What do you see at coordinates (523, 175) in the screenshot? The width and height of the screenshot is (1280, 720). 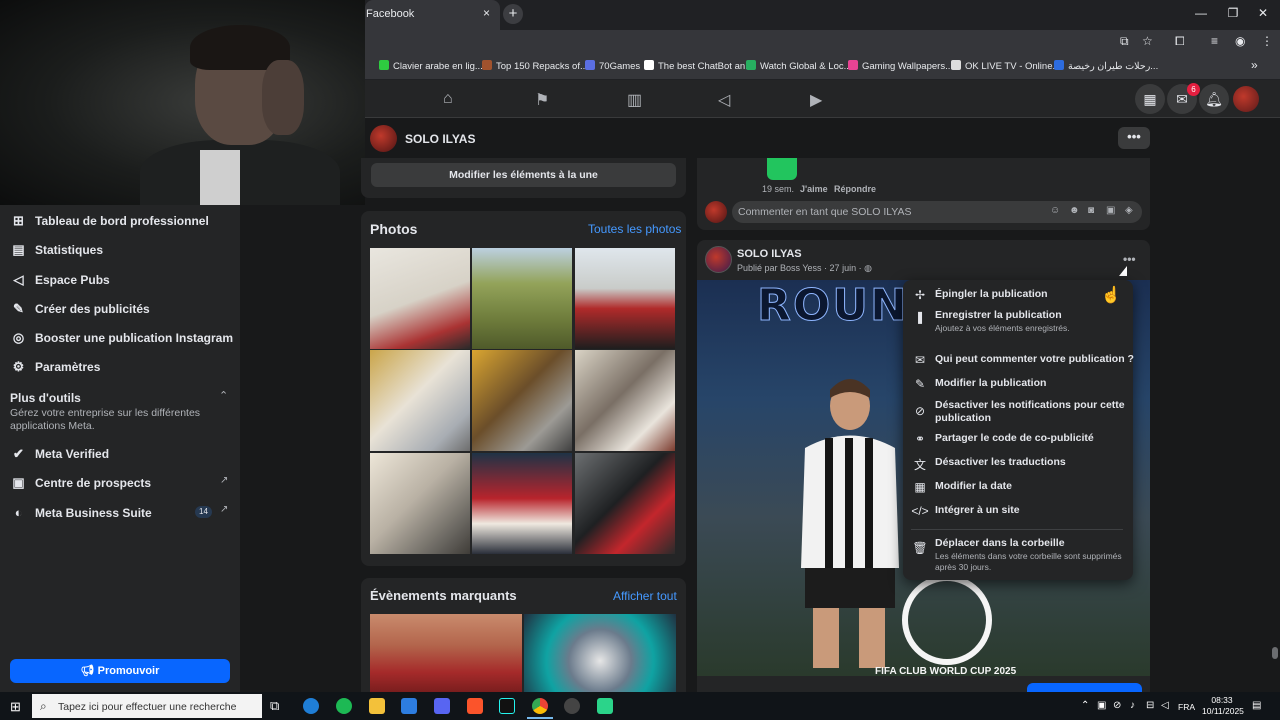 I see `edit-featured-button: Modifier les éléments à la une` at bounding box center [523, 175].